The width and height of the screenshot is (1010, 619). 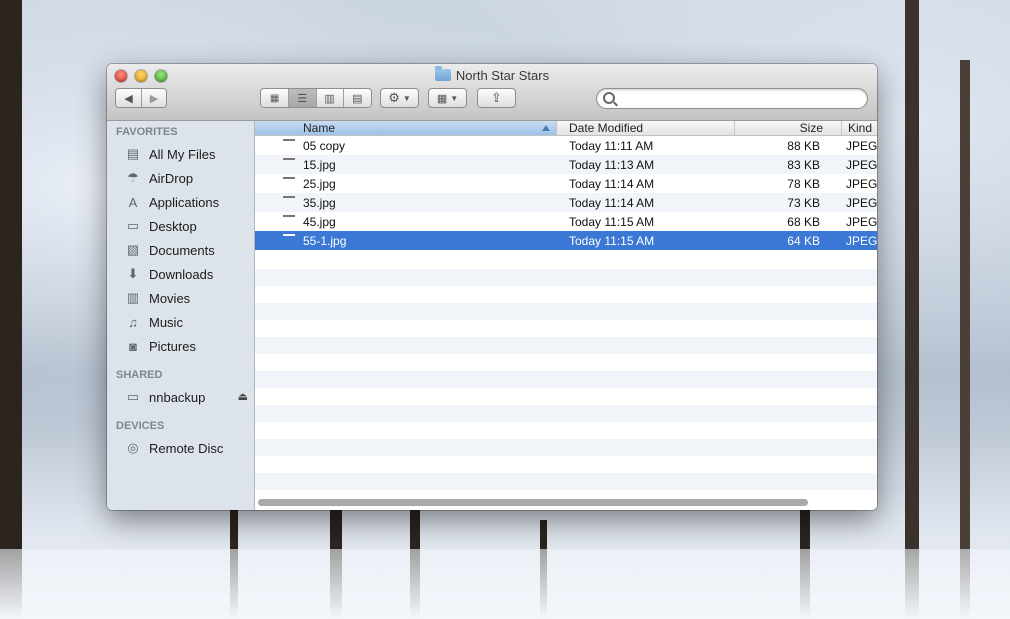 I want to click on sidebar-item-label: All My Files, so click(x=182, y=154).